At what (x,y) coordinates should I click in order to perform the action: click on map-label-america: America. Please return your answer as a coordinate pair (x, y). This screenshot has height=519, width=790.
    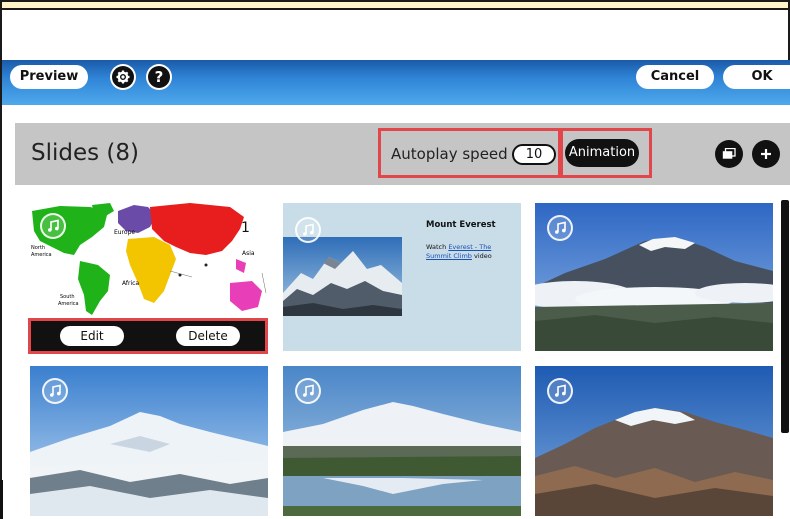
    Looking at the image, I should click on (41, 255).